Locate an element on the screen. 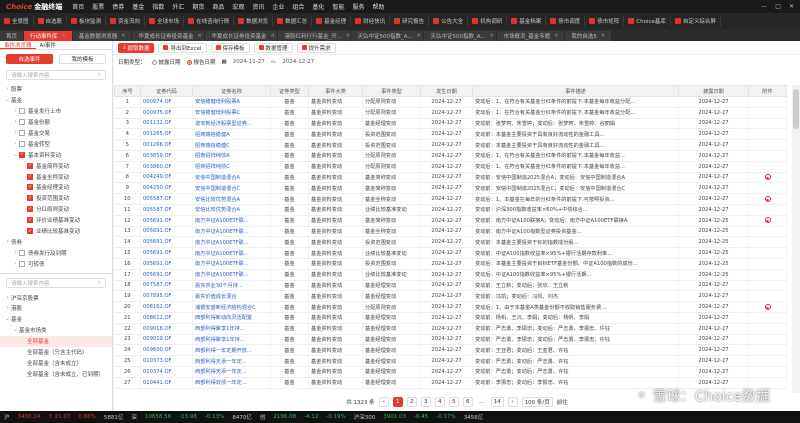 The height and width of the screenshot is (423, 800). toolbar-item: 资金流向 is located at coordinates (126, 21).